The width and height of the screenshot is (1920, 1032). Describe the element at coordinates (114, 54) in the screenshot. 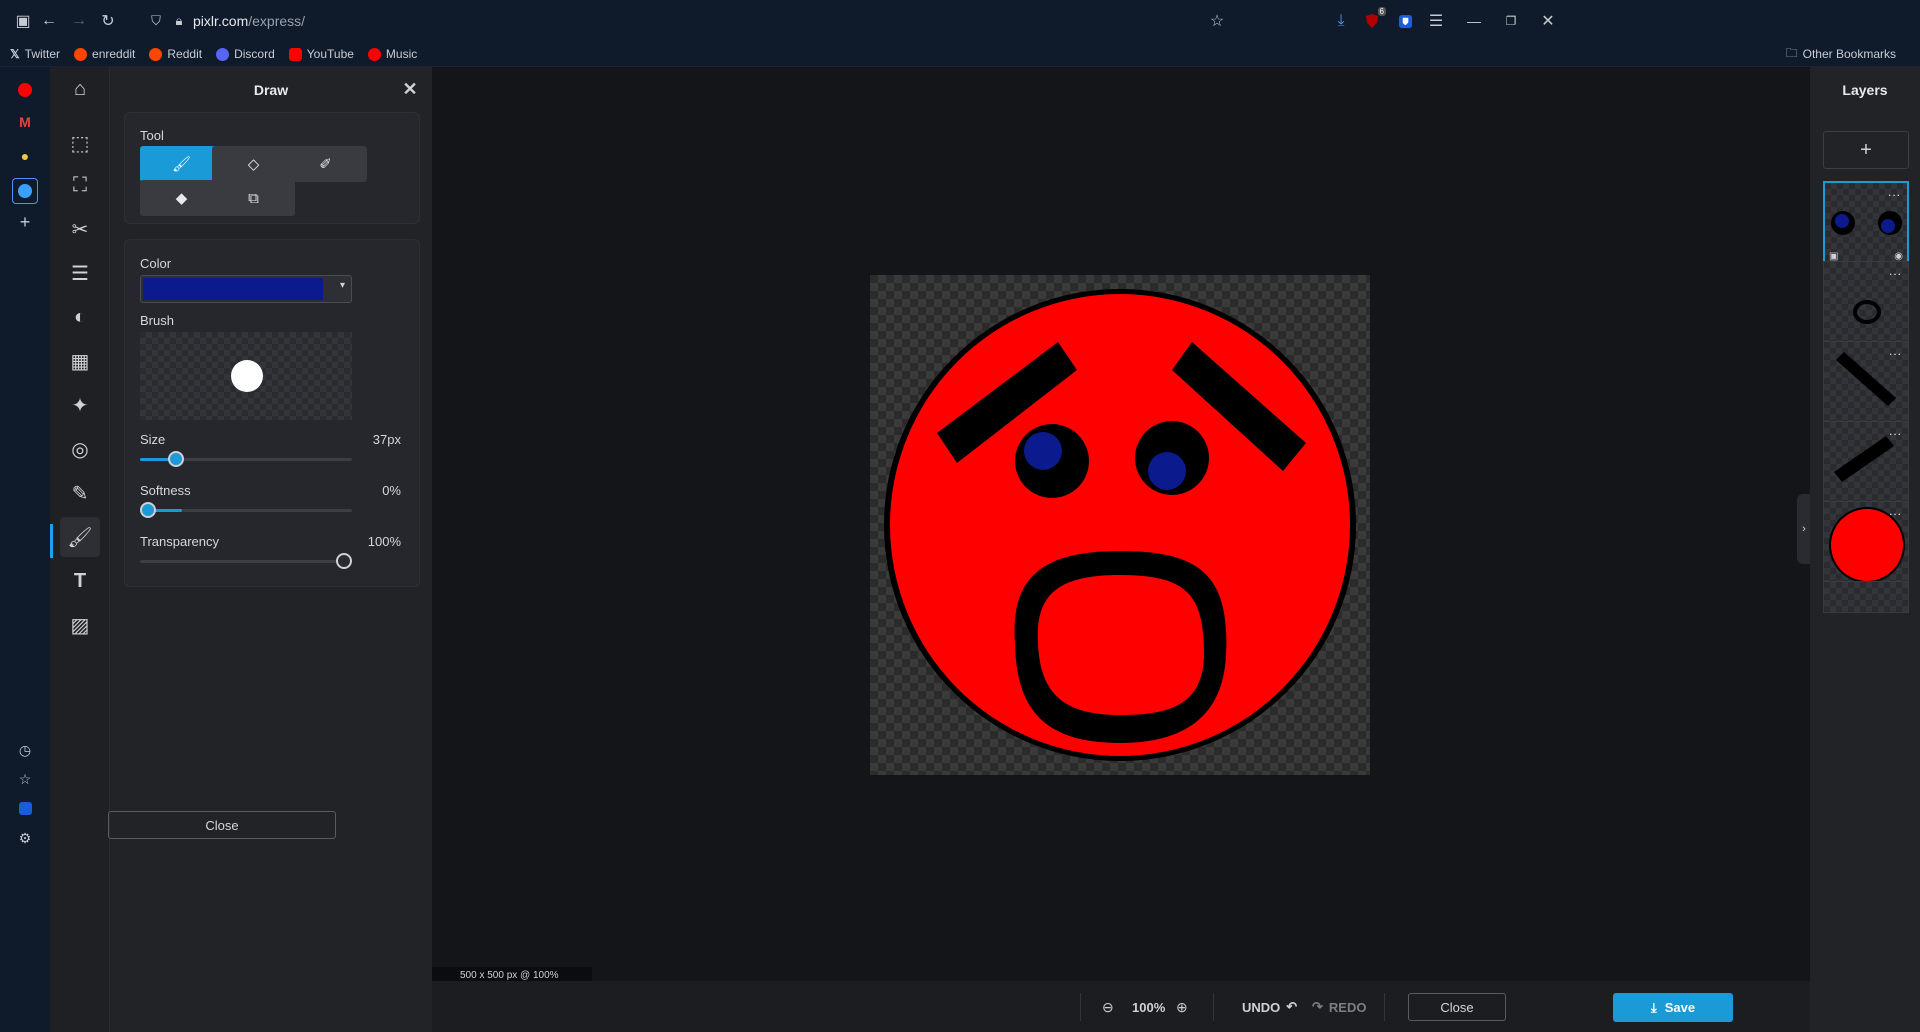

I see `bookmark-label: enreddit` at that location.